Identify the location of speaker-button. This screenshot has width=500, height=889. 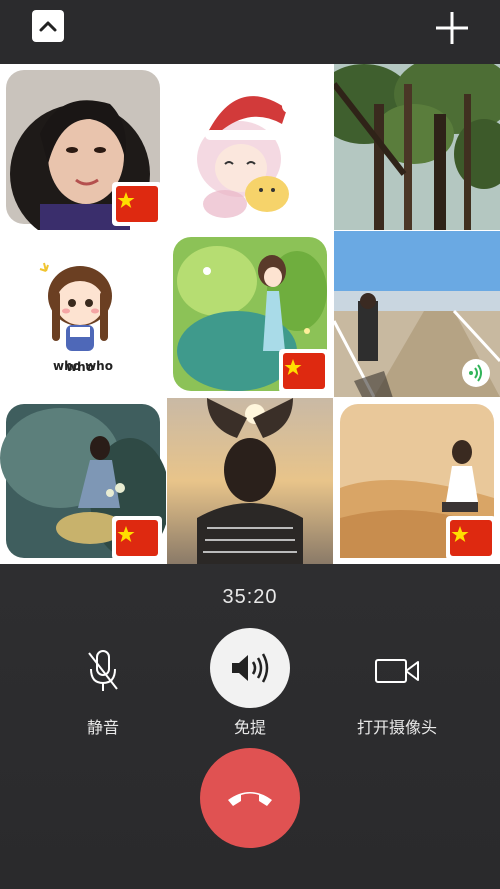
(250, 668).